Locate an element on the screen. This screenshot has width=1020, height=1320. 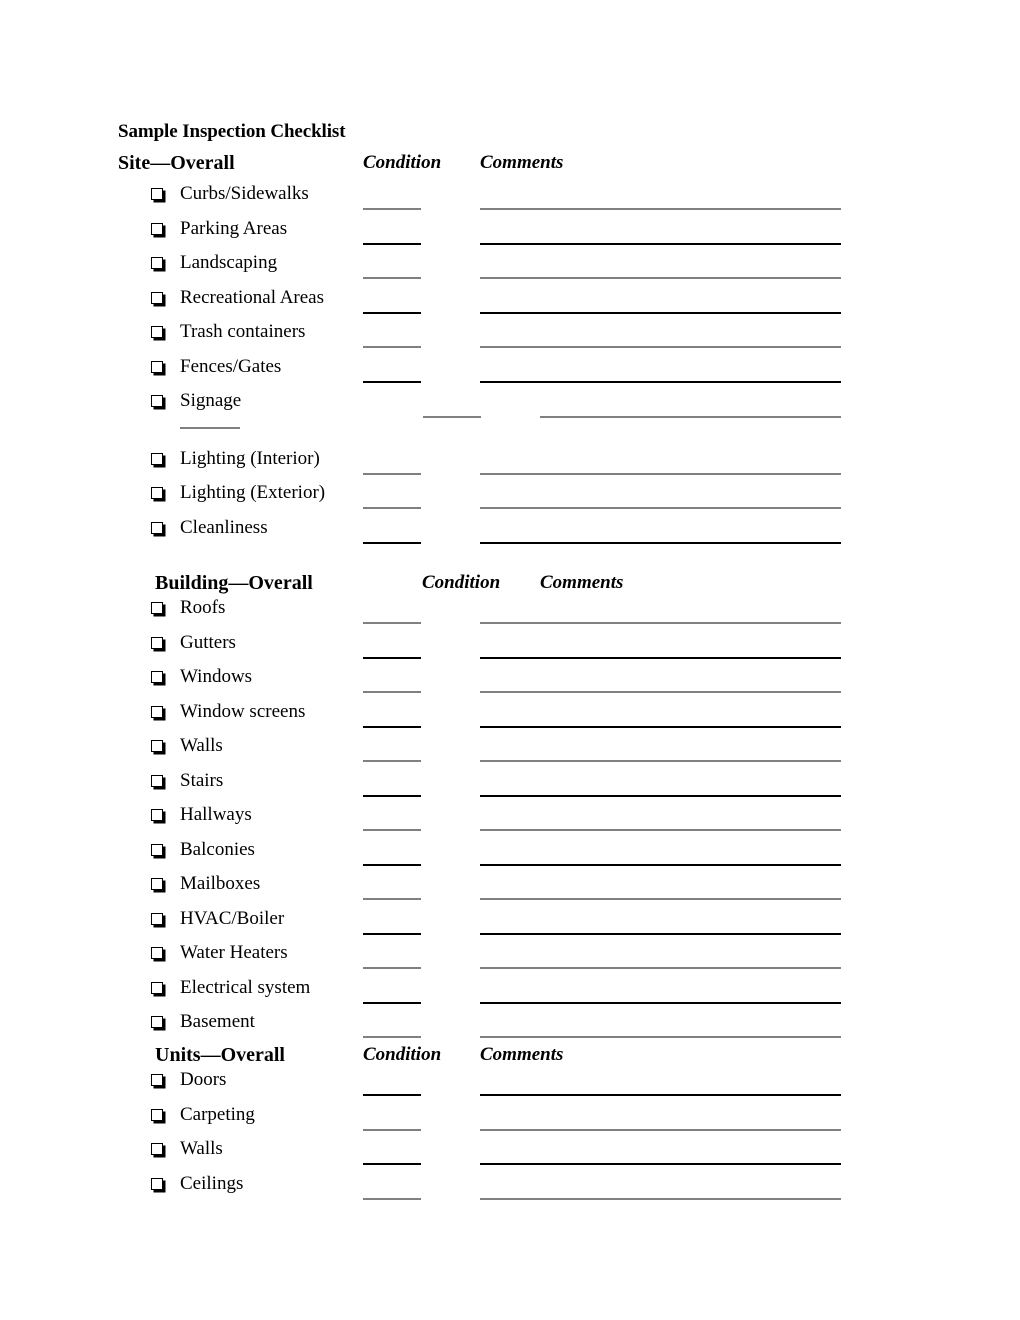
section-heading-site-label: Site—Overall is located at coordinates (176, 163).